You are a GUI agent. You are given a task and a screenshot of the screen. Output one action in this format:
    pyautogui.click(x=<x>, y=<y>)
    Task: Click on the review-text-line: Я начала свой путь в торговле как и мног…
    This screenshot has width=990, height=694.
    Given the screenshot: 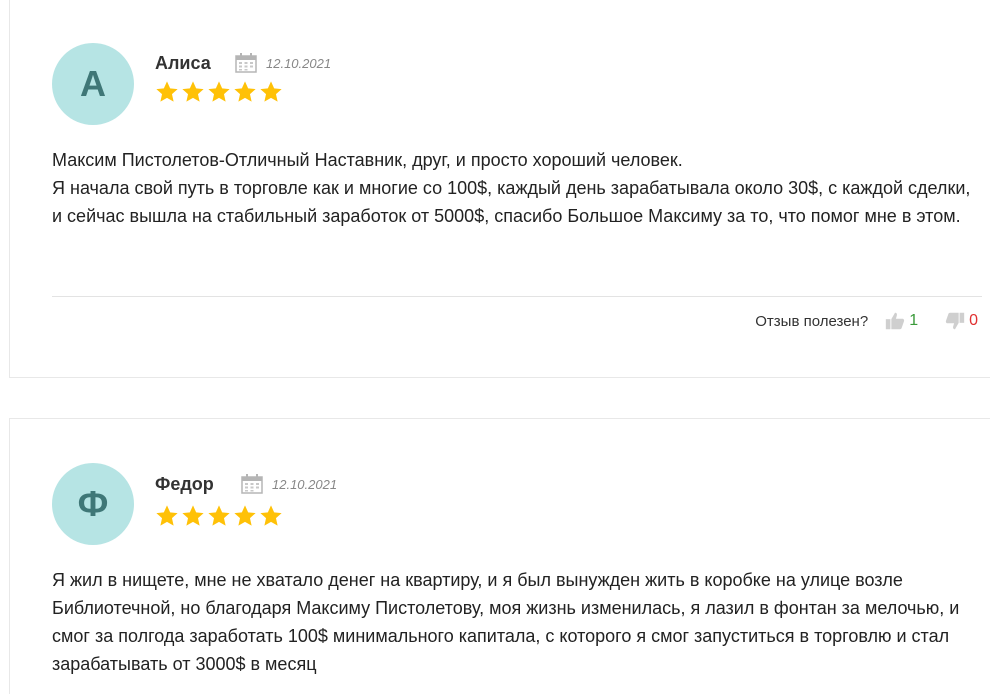 What is the action you would take?
    pyautogui.click(x=511, y=202)
    